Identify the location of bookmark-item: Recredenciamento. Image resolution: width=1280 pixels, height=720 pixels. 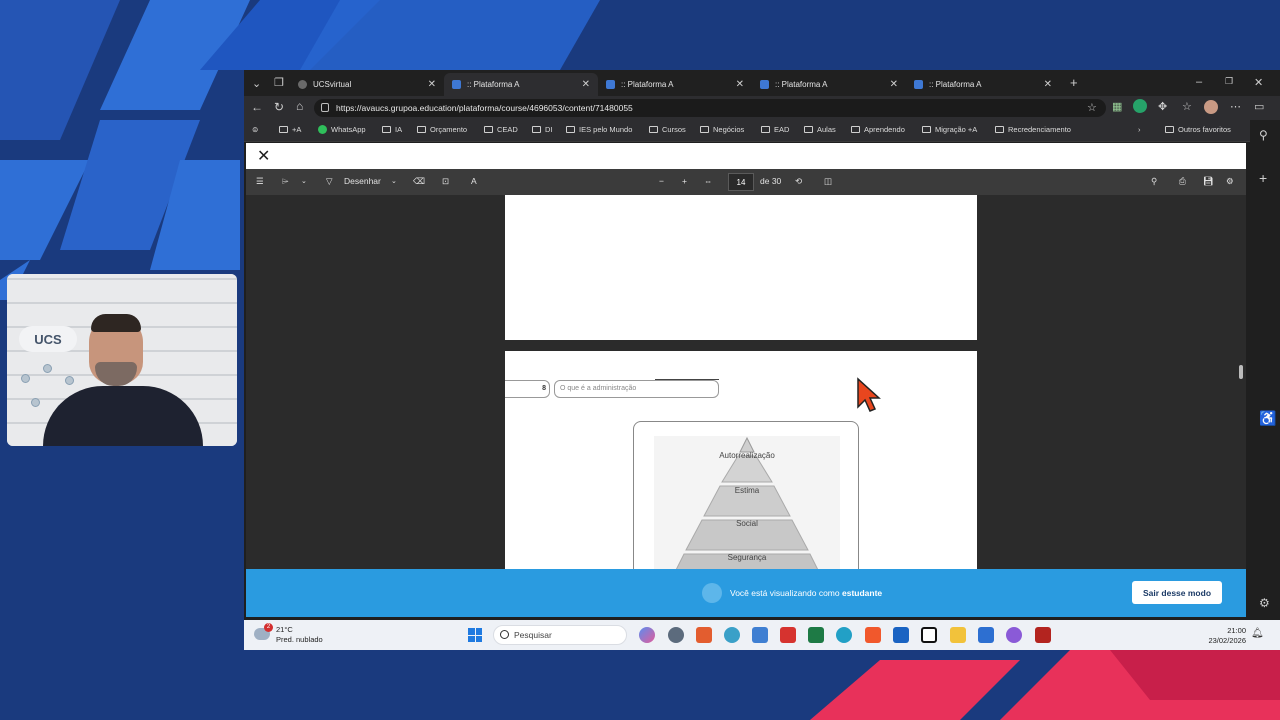
(1033, 129).